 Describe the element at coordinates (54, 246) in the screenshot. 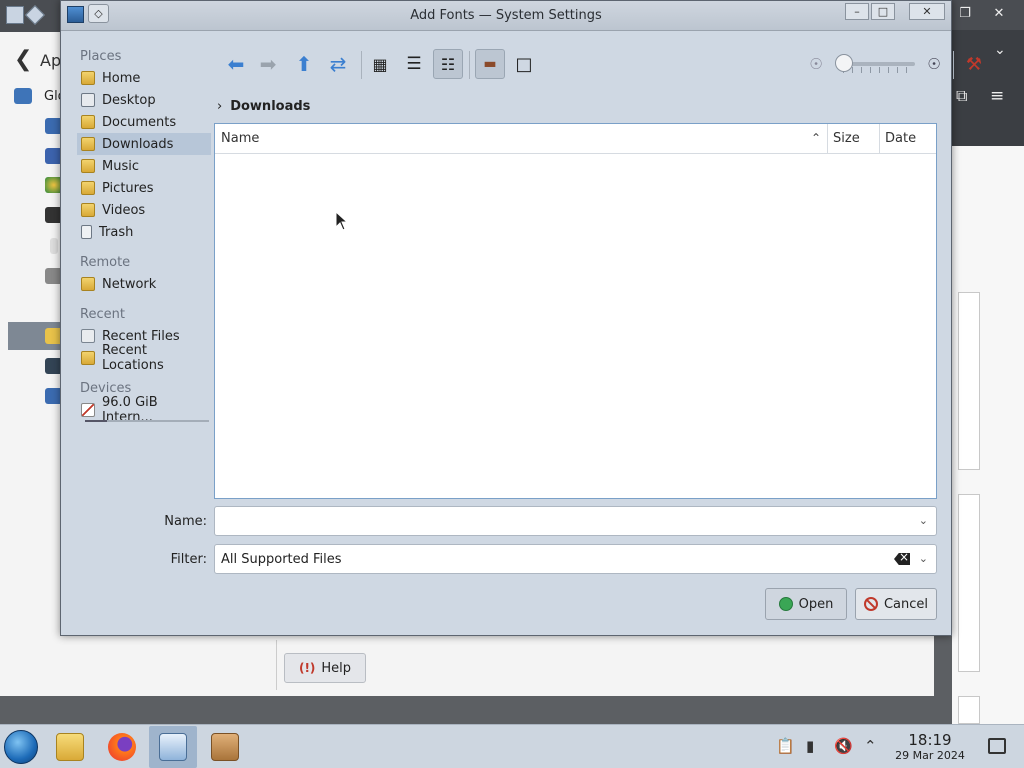

I see `font-icon` at that location.